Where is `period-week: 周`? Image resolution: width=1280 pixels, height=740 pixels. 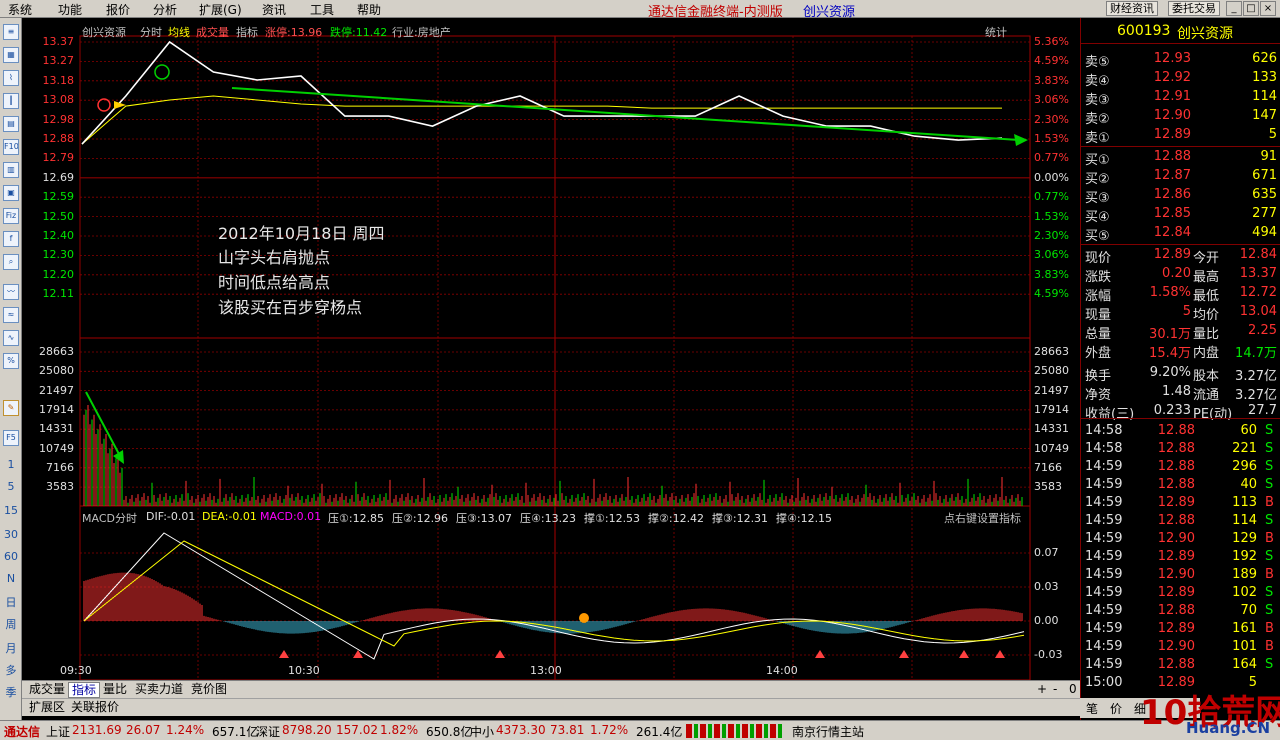
period-week: 周 is located at coordinates (11, 624).